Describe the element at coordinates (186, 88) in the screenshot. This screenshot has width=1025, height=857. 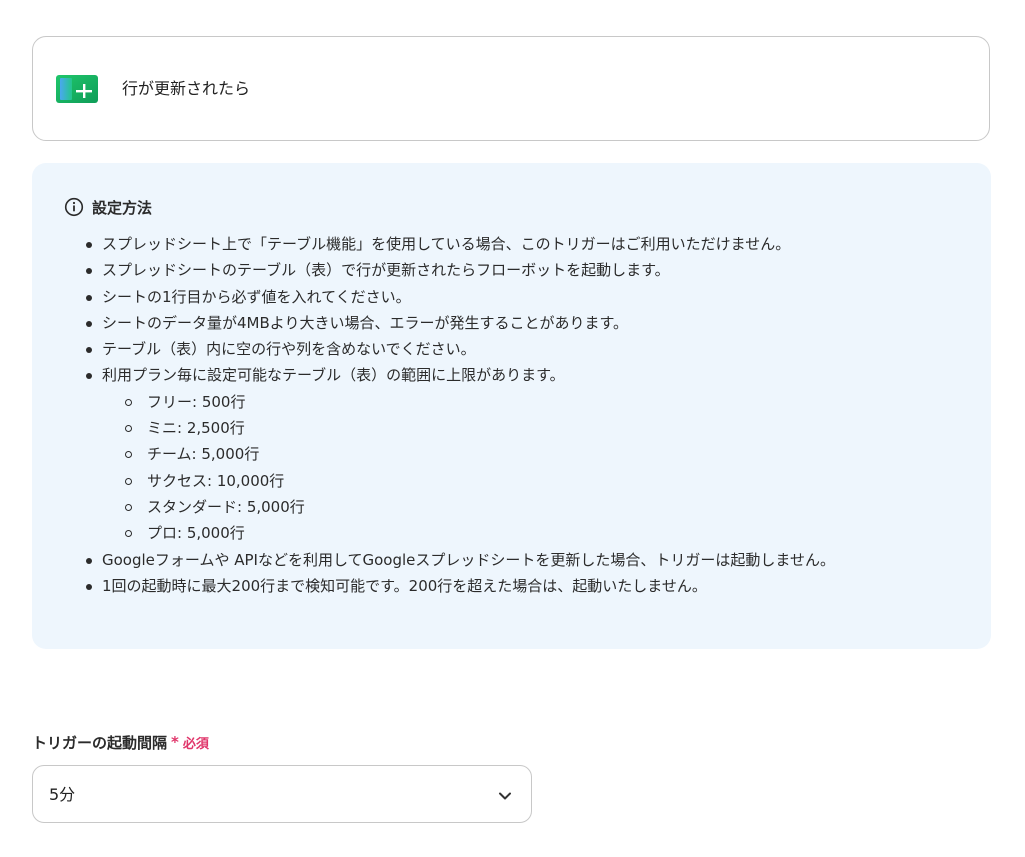
I see `trigger-title: 行が更新されたら` at that location.